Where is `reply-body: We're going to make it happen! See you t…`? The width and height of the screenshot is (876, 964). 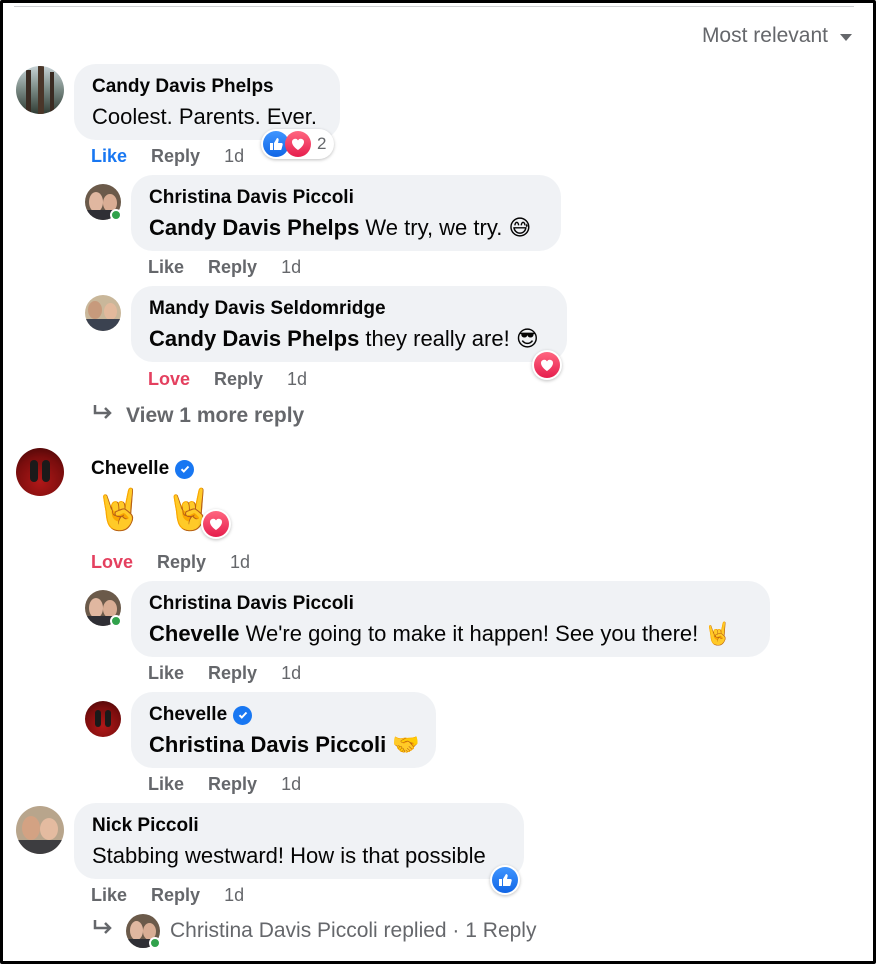 reply-body: We're going to make it happen! See you t… is located at coordinates (485, 633).